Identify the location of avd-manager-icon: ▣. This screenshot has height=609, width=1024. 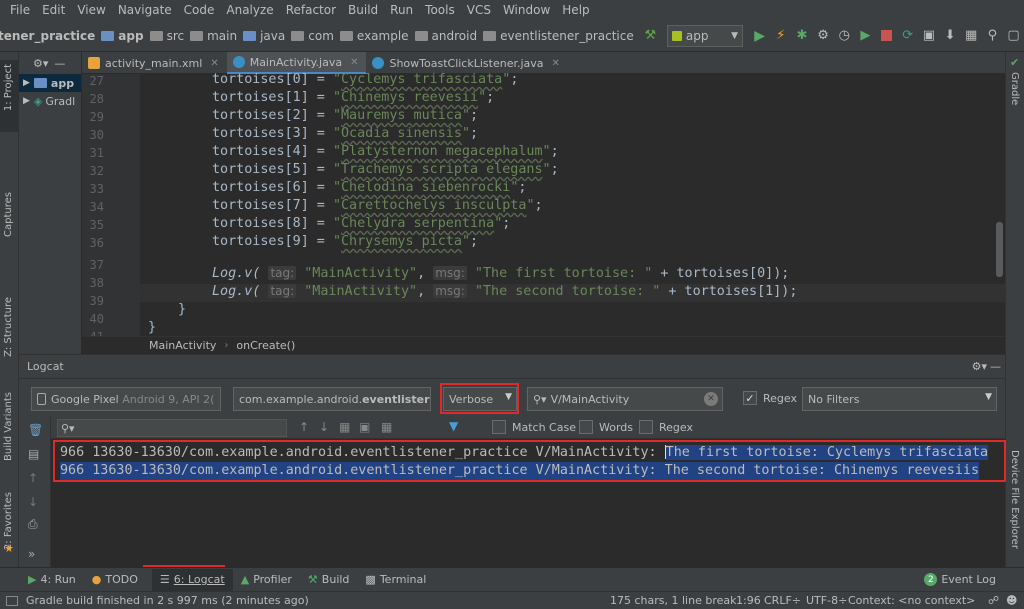
(928, 36).